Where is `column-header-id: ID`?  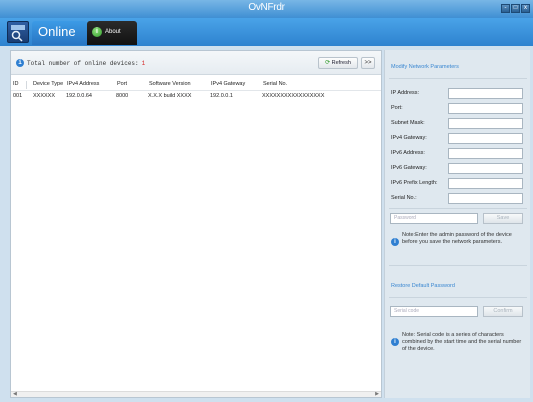
column-header-id: ID is located at coordinates (18, 84).